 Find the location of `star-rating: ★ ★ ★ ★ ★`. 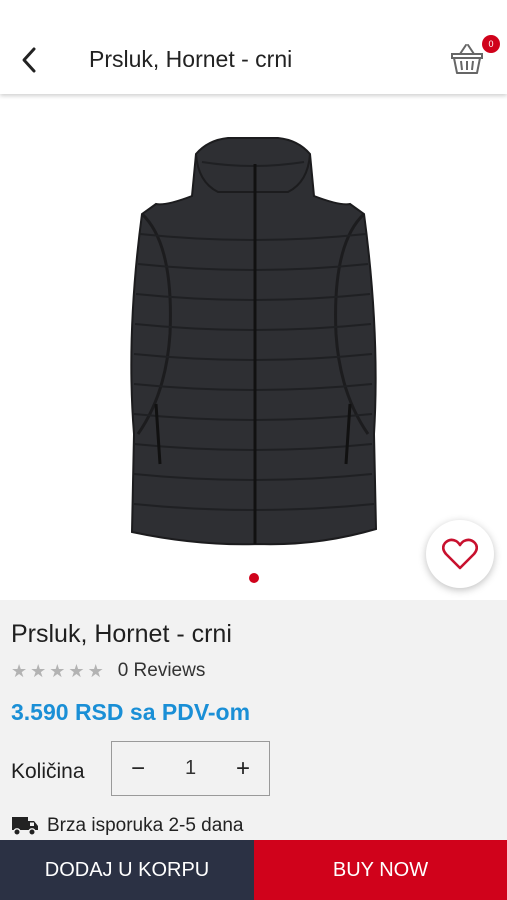

star-rating: ★ ★ ★ ★ ★ is located at coordinates (57, 671).